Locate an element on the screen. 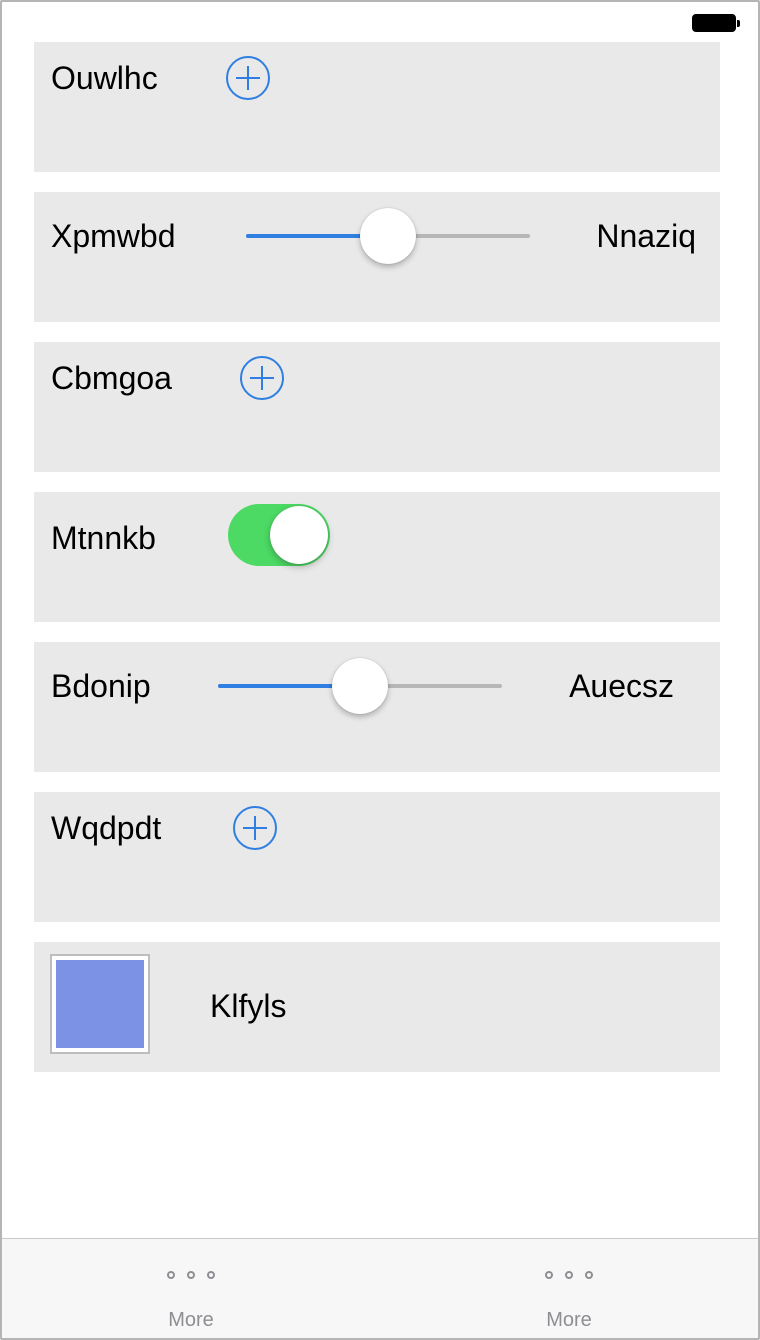 This screenshot has height=1340, width=760. row-cbmgoa: Cbmgoa is located at coordinates (377, 407).